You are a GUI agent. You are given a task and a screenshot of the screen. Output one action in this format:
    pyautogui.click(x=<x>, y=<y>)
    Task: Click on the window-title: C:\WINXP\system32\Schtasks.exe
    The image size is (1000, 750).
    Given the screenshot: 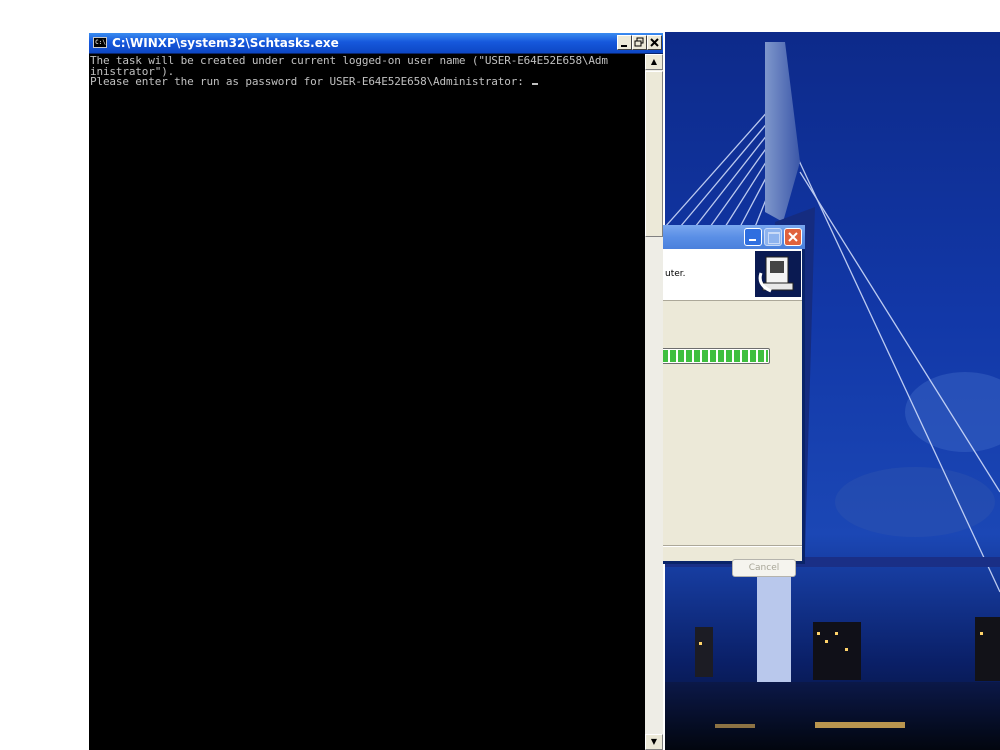 What is the action you would take?
    pyautogui.click(x=225, y=43)
    